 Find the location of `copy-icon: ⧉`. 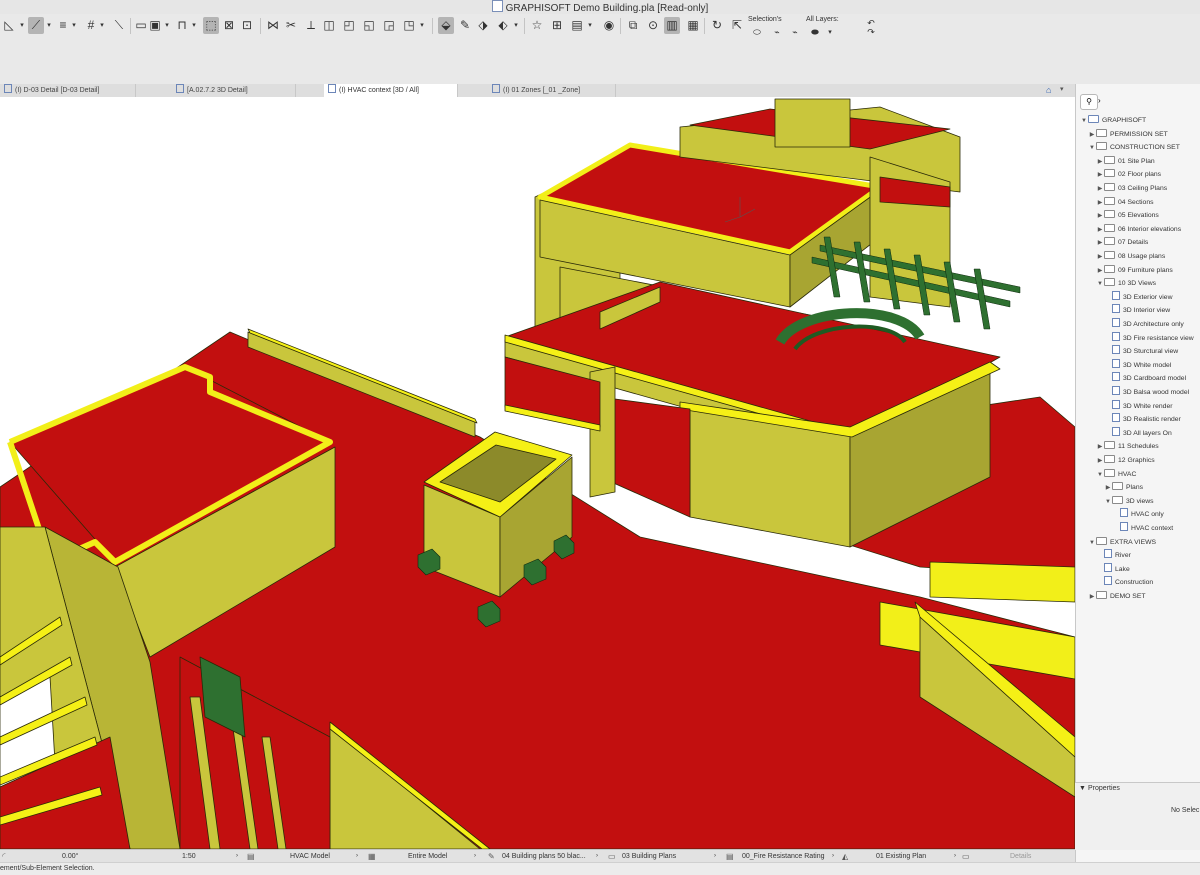

copy-icon: ⧉ is located at coordinates (633, 25).